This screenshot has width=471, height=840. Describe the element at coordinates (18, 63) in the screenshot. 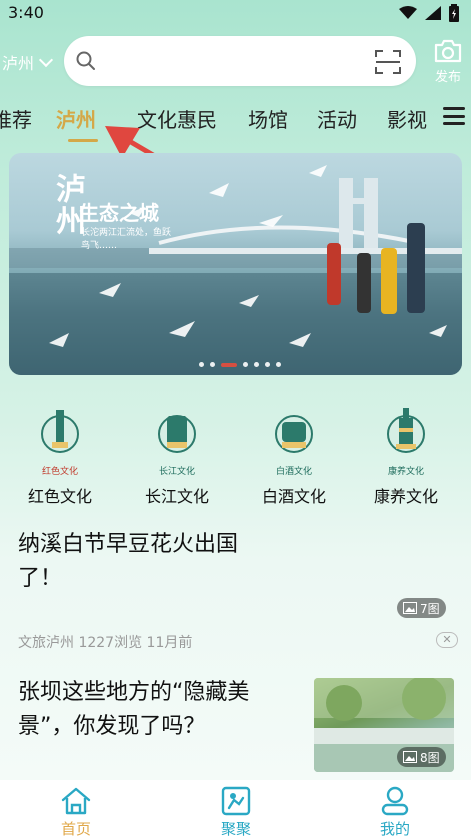

I see `city-label: 泸州` at that location.